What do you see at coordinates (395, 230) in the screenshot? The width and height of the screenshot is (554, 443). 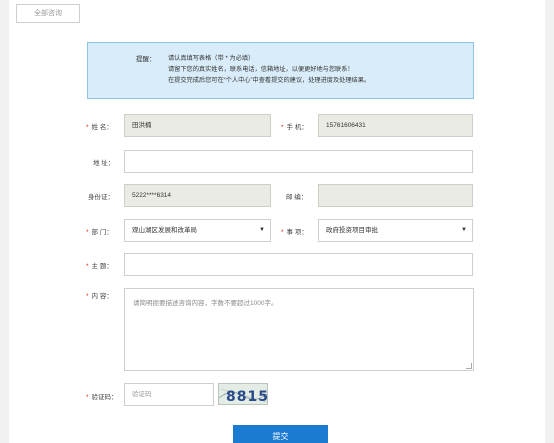 I see `matter-select: 政府投资项目审批 ▼` at bounding box center [395, 230].